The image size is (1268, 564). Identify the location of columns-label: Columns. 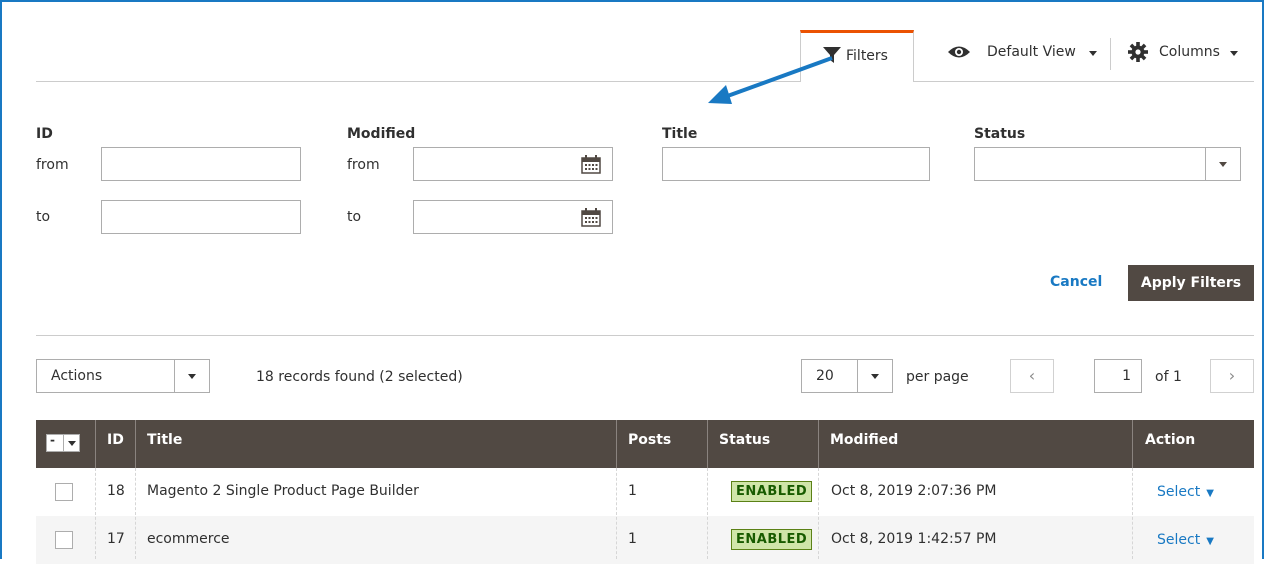
(1189, 52).